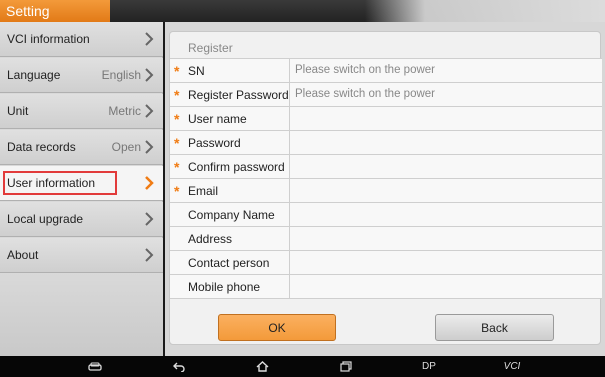 The width and height of the screenshot is (605, 377). What do you see at coordinates (126, 147) in the screenshot?
I see `sidebar-item-value: Open` at bounding box center [126, 147].